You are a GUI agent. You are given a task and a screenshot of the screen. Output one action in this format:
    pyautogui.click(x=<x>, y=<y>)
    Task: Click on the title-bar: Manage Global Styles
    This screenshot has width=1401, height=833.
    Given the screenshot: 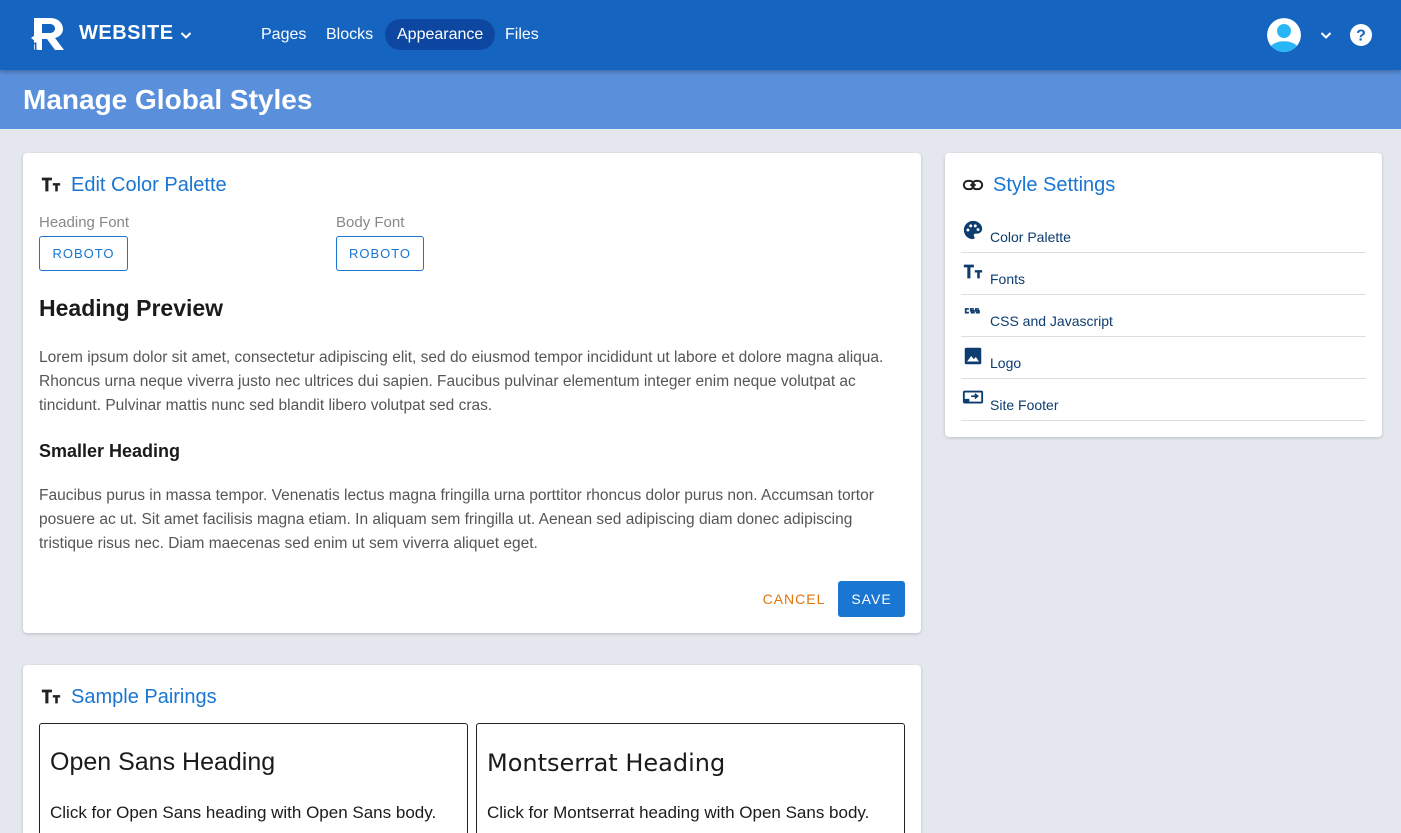 What is the action you would take?
    pyautogui.click(x=700, y=99)
    